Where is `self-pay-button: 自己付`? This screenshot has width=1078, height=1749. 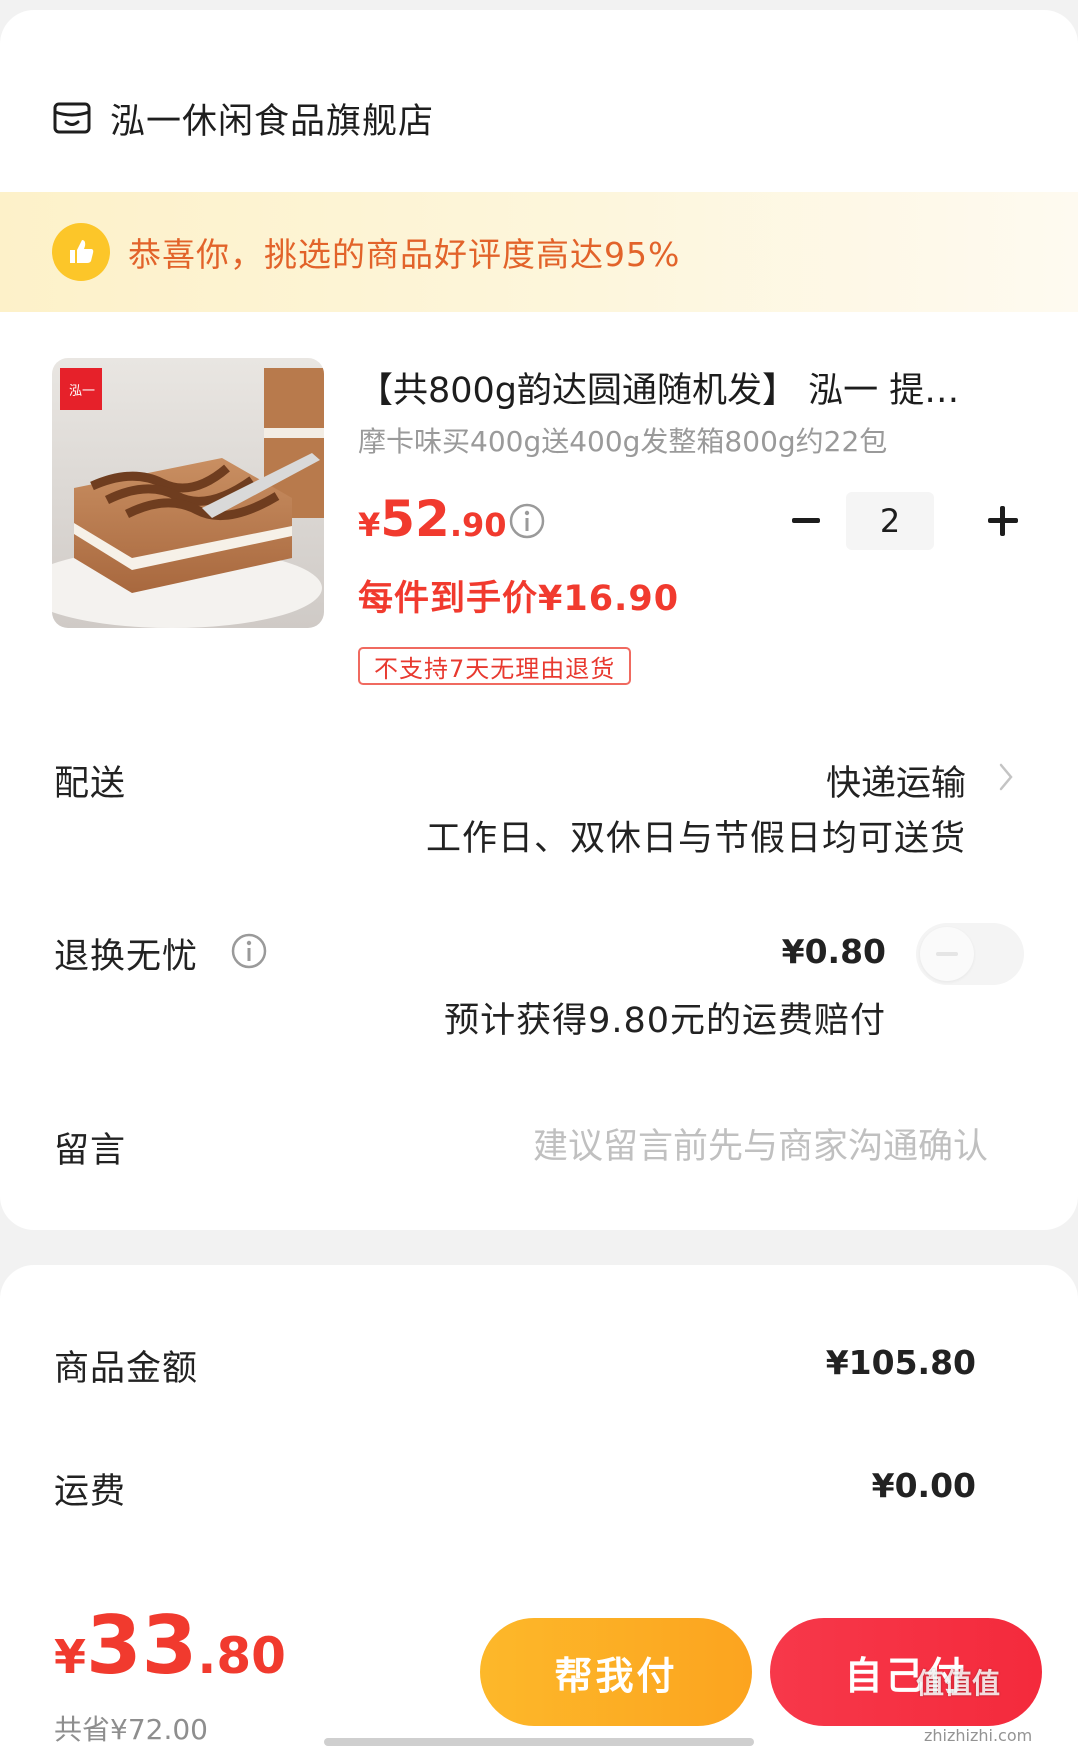 self-pay-button: 自己付 is located at coordinates (906, 1672).